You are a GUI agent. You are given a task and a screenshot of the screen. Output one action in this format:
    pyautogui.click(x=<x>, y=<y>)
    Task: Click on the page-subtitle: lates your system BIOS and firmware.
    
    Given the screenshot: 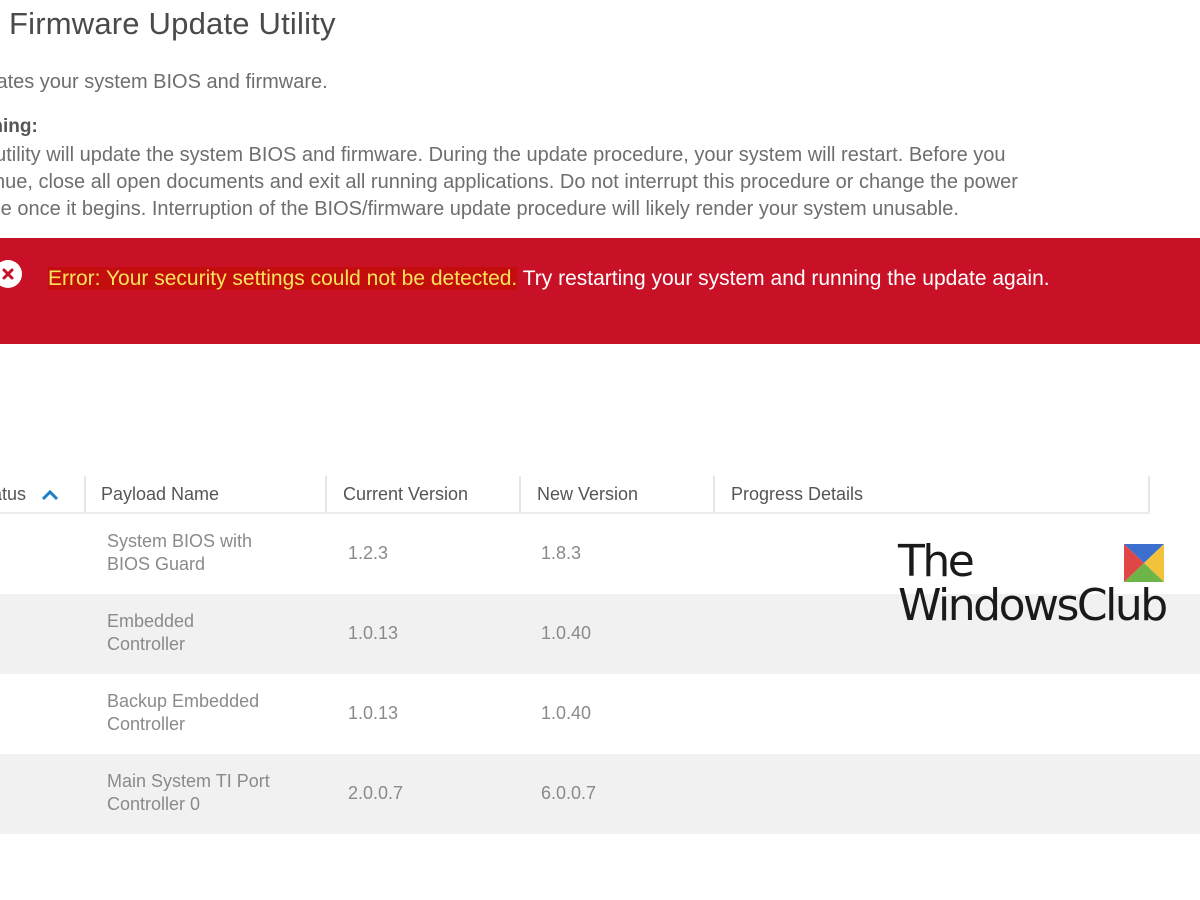 What is the action you would take?
    pyautogui.click(x=164, y=82)
    